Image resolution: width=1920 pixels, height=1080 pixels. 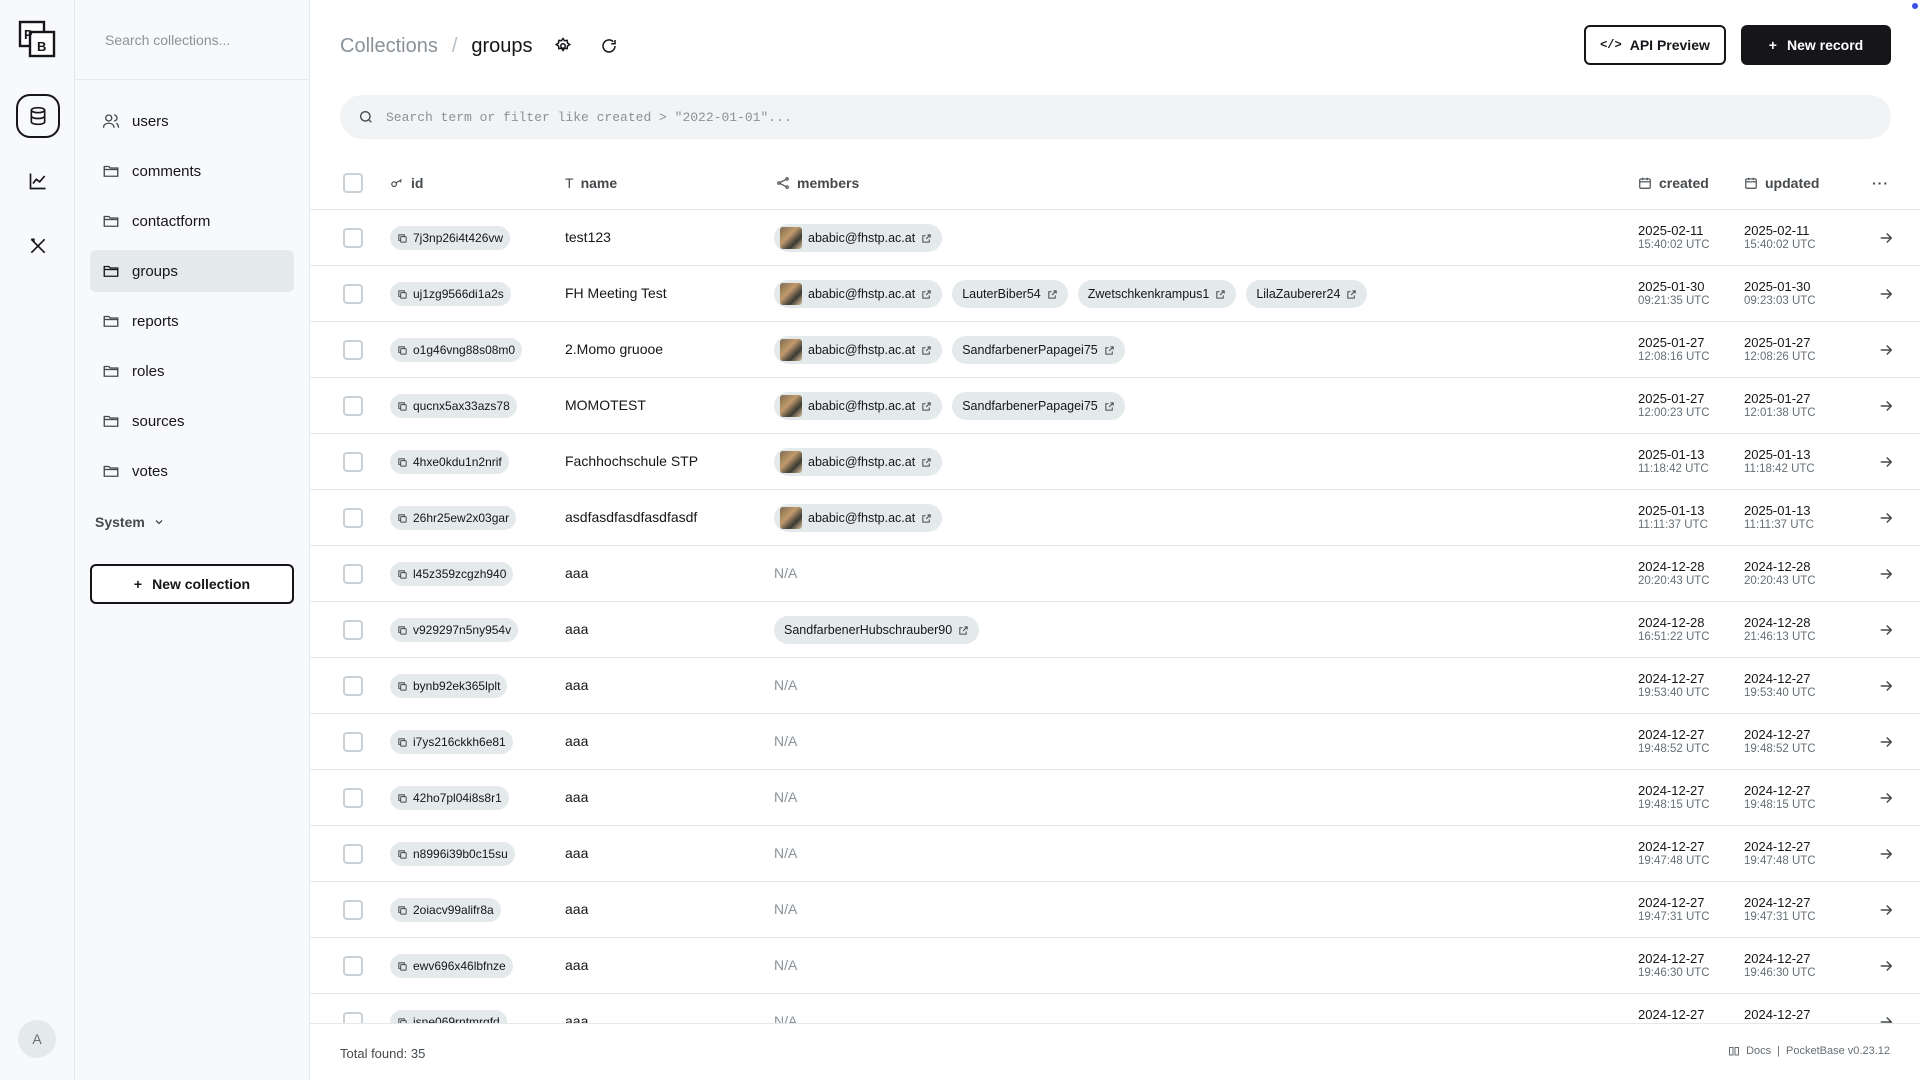 What do you see at coordinates (452, 854) in the screenshot?
I see `record-id-badge: n8996i39b0c15su` at bounding box center [452, 854].